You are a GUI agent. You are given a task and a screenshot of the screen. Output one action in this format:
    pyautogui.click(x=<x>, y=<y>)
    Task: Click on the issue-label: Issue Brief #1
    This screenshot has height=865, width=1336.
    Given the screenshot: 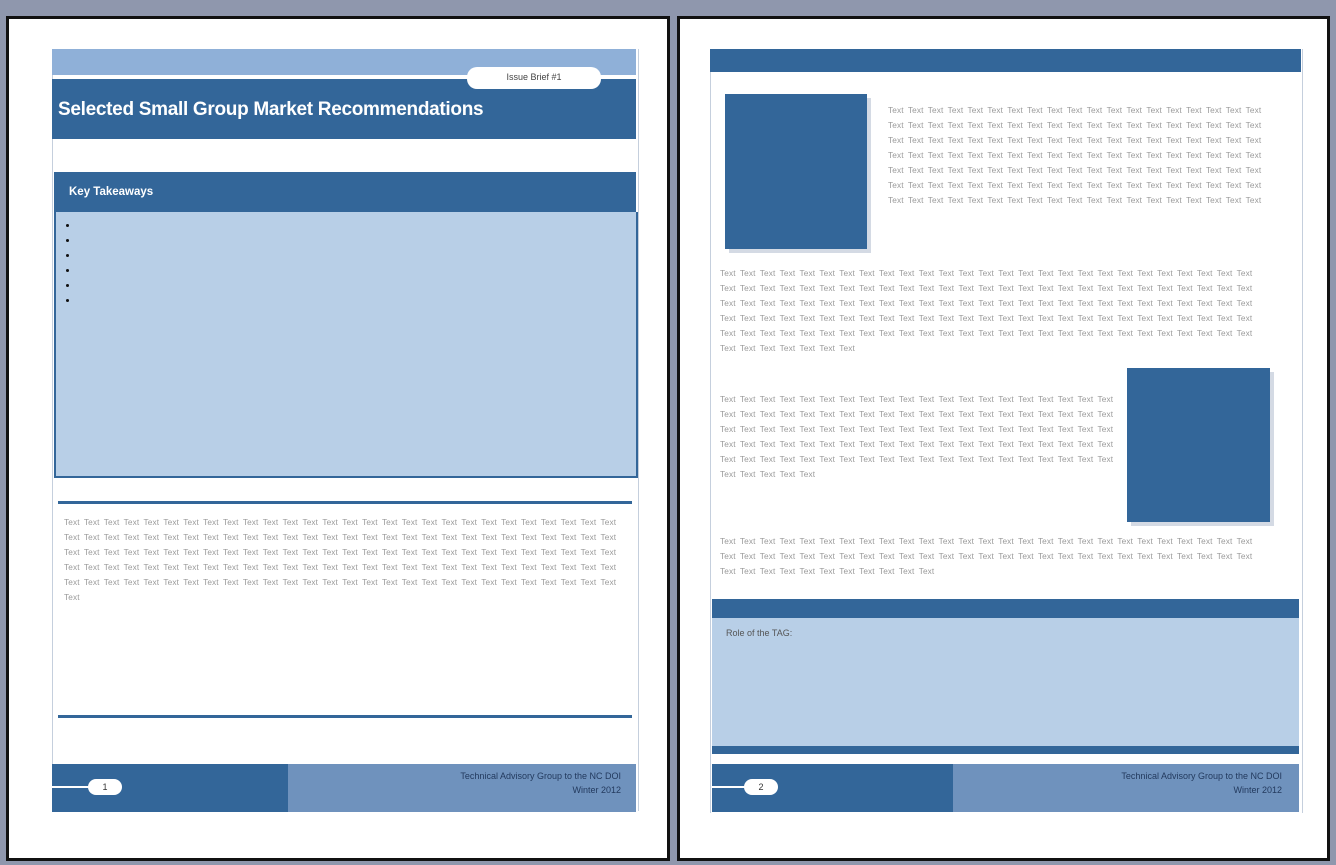 What is the action you would take?
    pyautogui.click(x=534, y=77)
    